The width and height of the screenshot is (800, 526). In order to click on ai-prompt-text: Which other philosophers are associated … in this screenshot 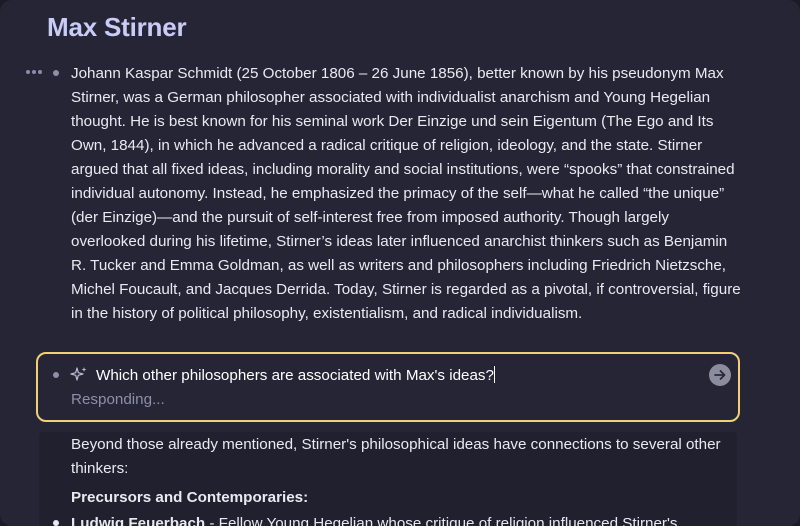, I will do `click(295, 375)`.